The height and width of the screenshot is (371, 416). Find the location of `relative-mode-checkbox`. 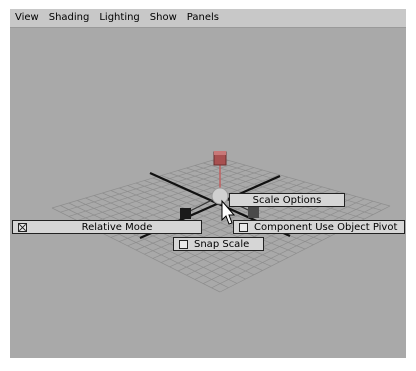

relative-mode-checkbox is located at coordinates (22, 227).